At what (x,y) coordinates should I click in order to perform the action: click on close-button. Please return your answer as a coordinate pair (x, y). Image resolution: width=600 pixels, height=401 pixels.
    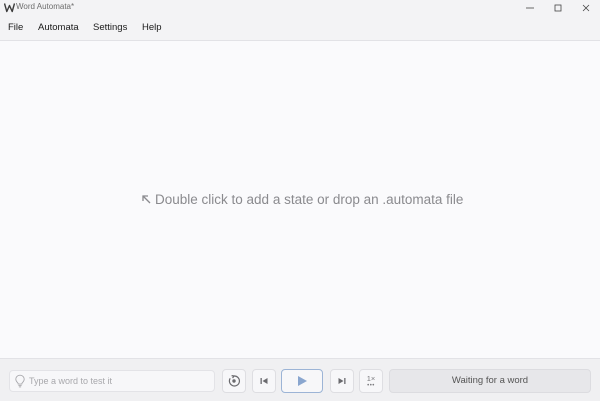
    Looking at the image, I should click on (586, 7).